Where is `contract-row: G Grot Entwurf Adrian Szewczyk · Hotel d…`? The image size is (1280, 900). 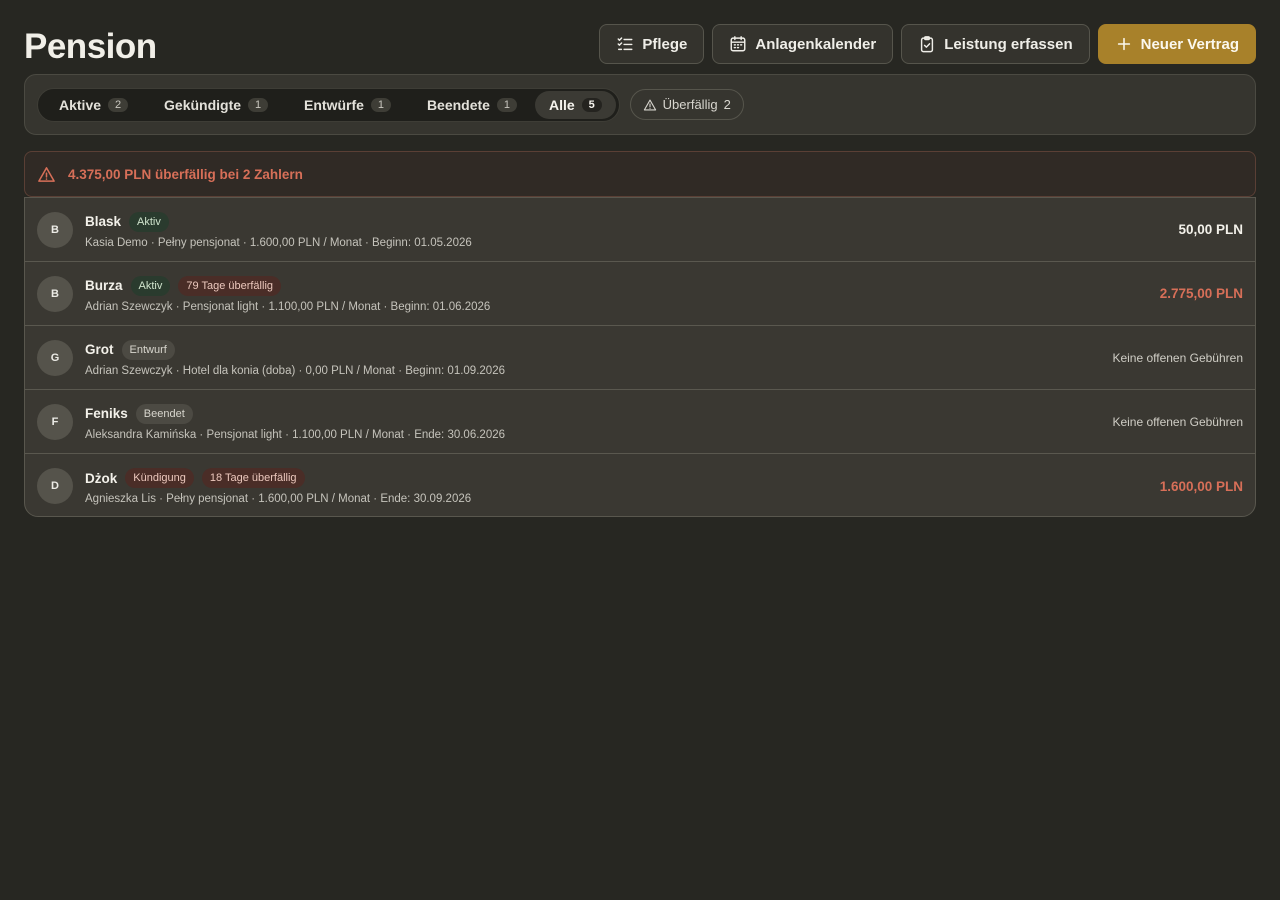 contract-row: G Grot Entwurf Adrian Szewczyk · Hotel d… is located at coordinates (640, 358).